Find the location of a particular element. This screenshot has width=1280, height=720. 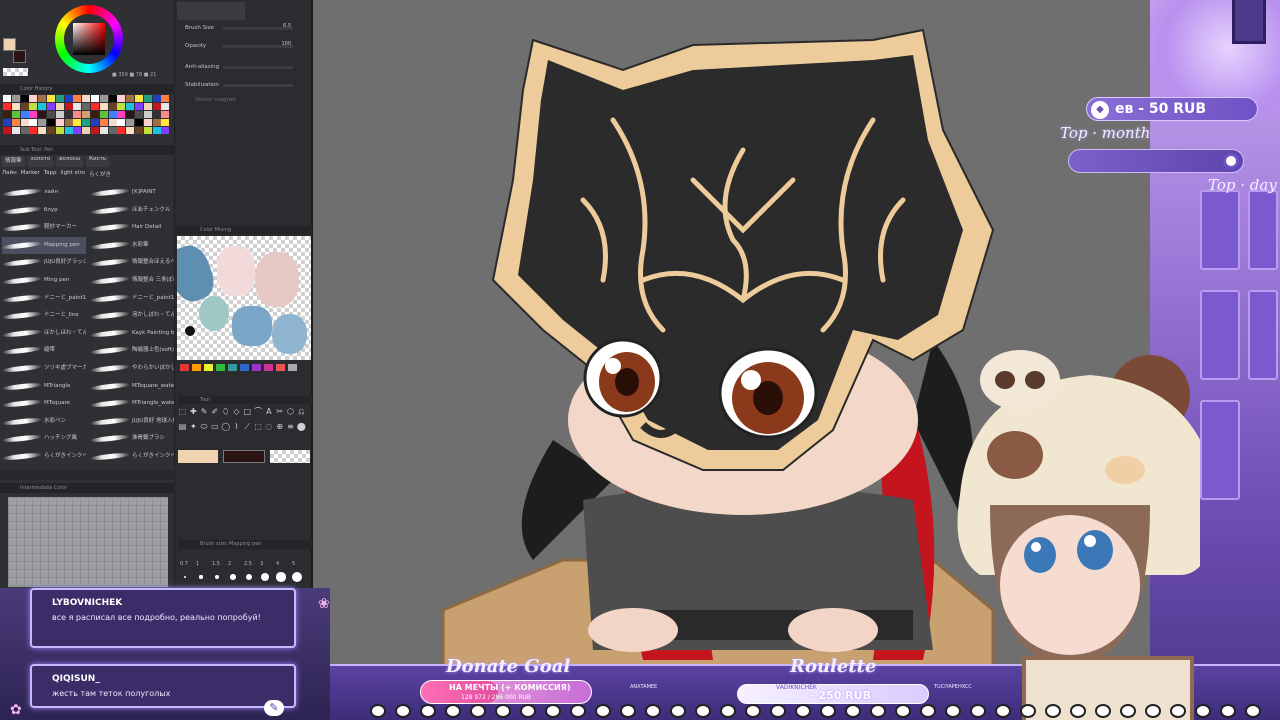

sub-color-swatch is located at coordinates (19, 56).